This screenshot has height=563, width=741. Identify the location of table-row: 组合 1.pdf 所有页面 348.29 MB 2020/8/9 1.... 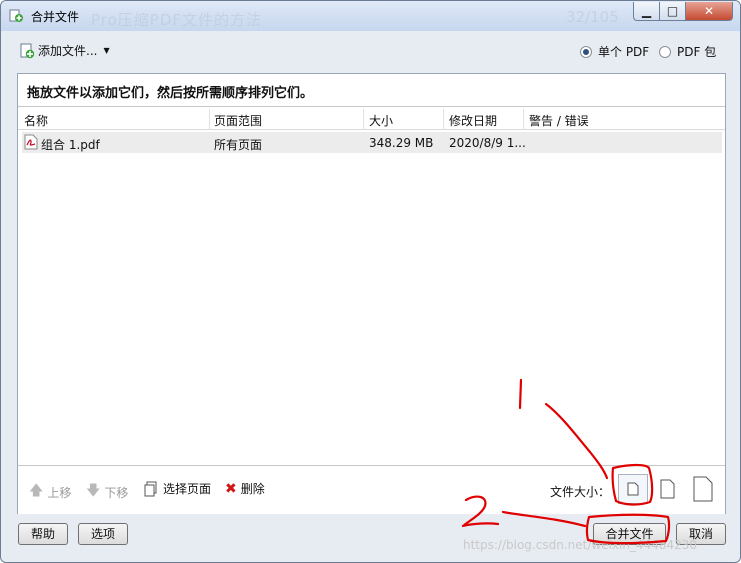
(372, 142).